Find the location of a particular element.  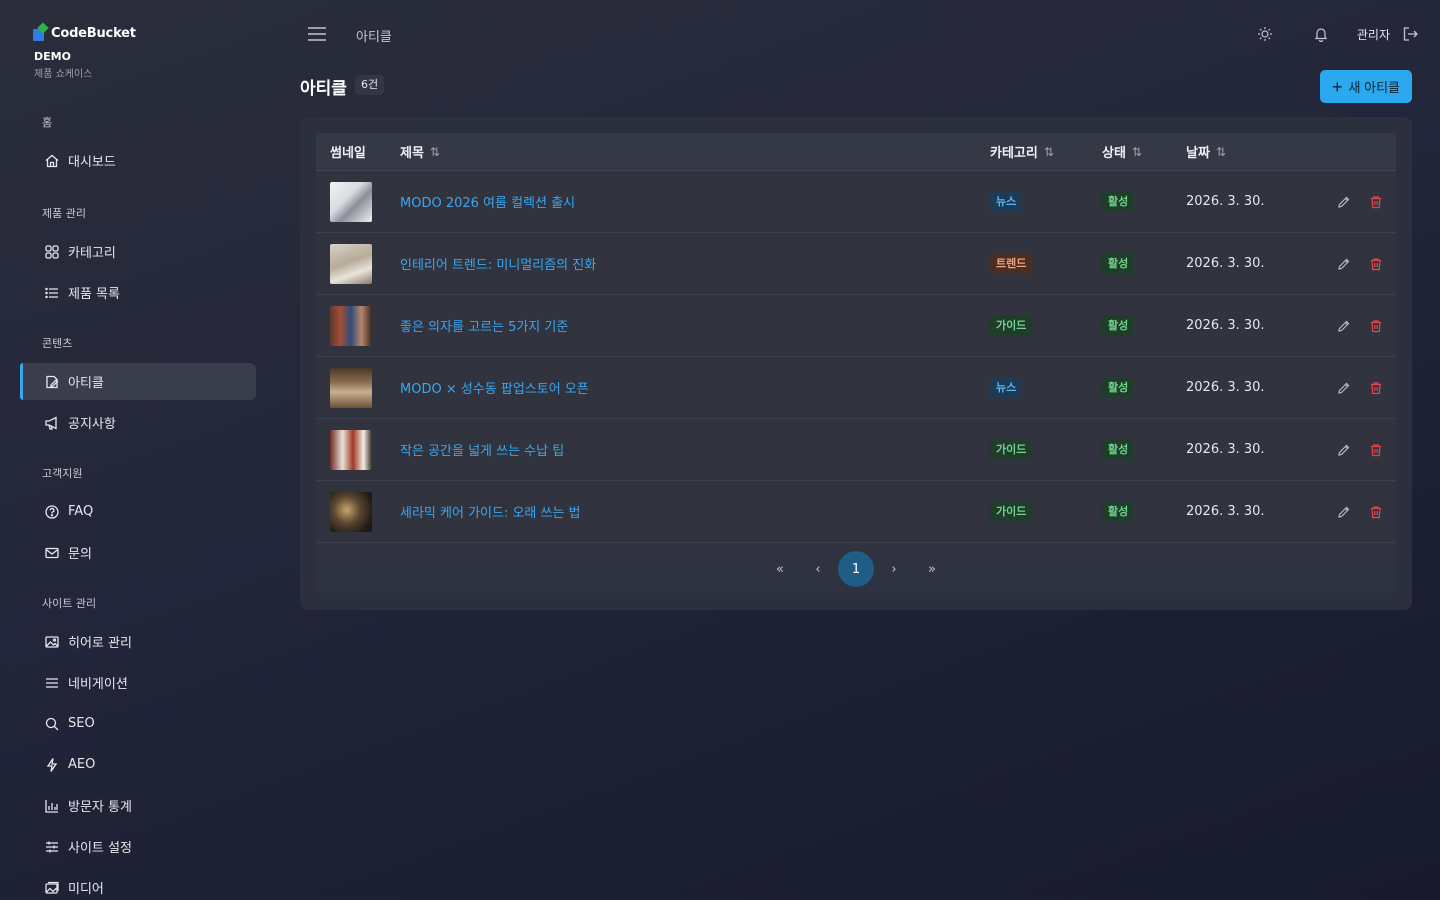

topbar: 아티클 관리자 is located at coordinates (860, 35).